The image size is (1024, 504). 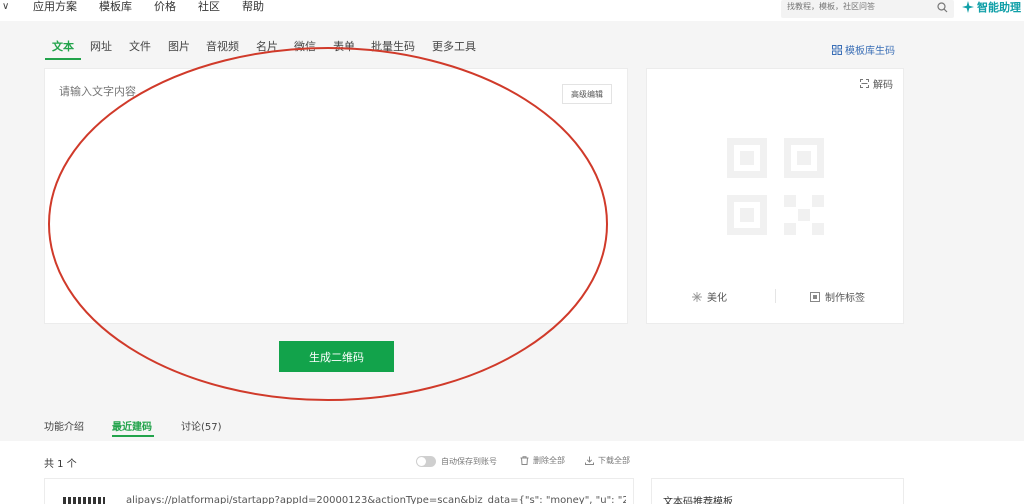 What do you see at coordinates (132, 425) in the screenshot?
I see `tab-recent-codes: 最近建码` at bounding box center [132, 425].